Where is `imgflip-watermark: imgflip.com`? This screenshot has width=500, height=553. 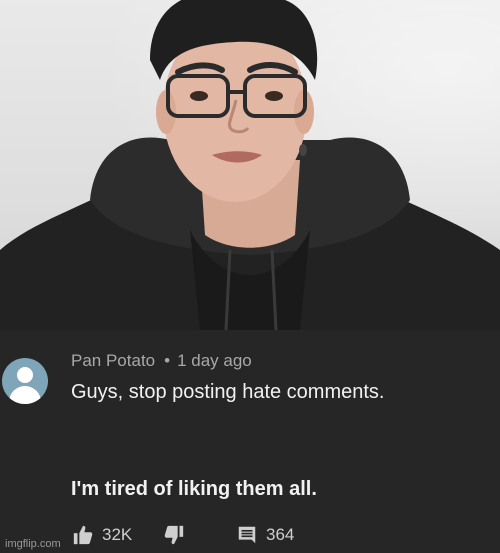
imgflip-watermark: imgflip.com is located at coordinates (33, 544).